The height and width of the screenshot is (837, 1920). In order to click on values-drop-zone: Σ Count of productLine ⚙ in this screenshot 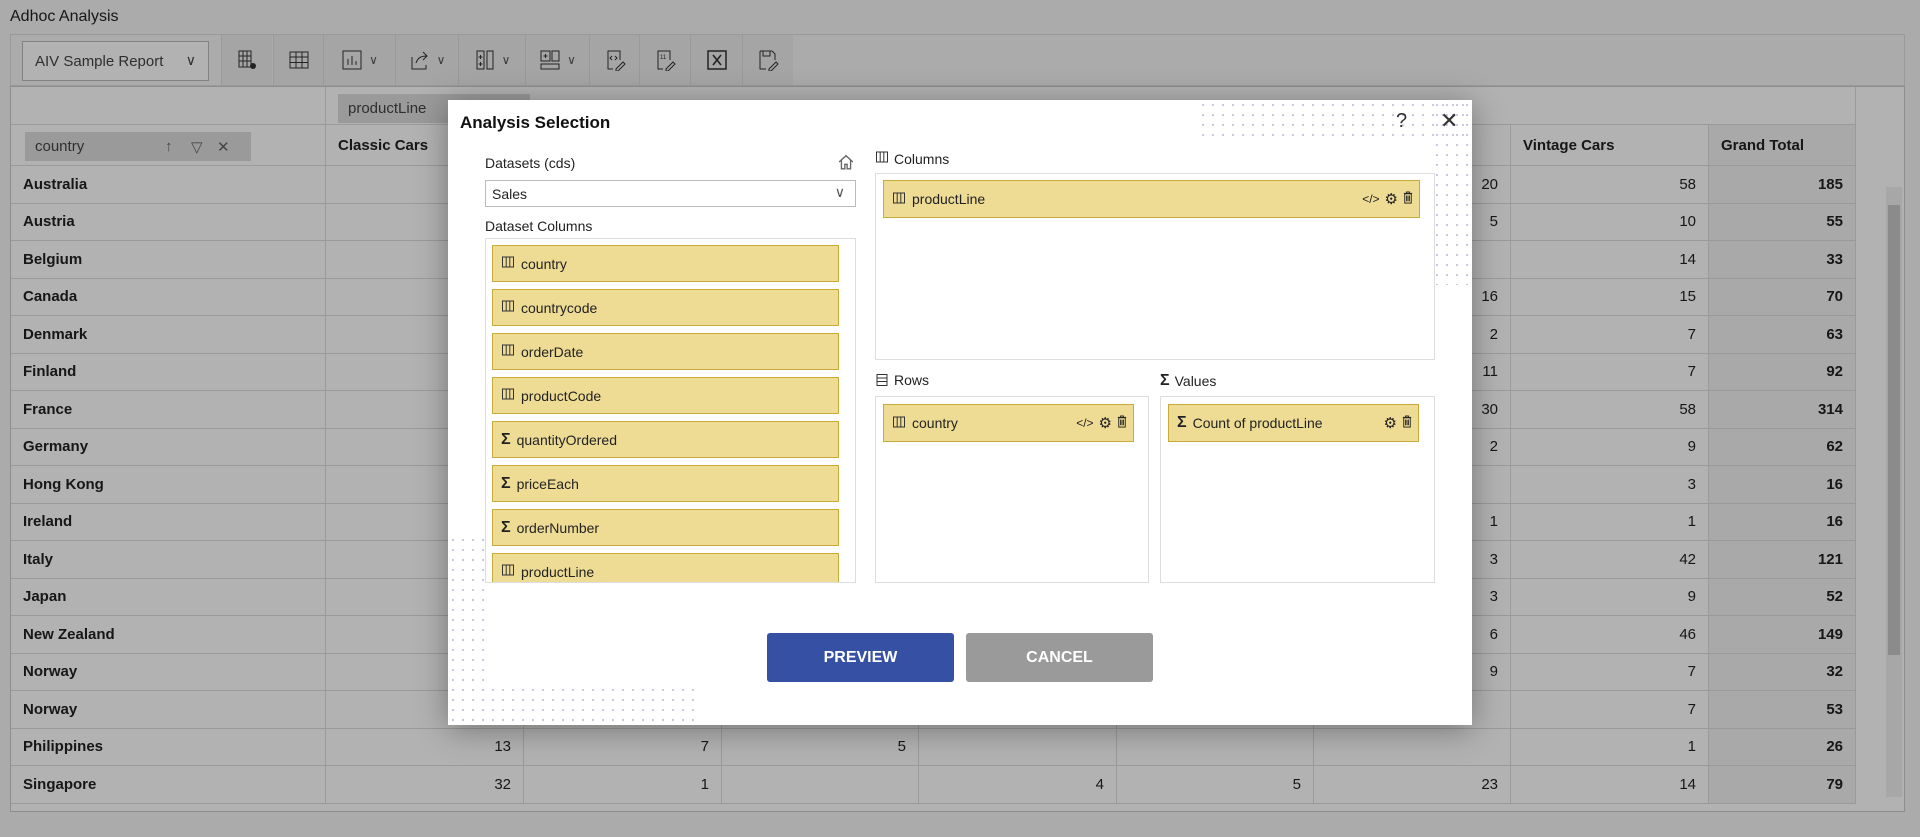, I will do `click(1297, 489)`.